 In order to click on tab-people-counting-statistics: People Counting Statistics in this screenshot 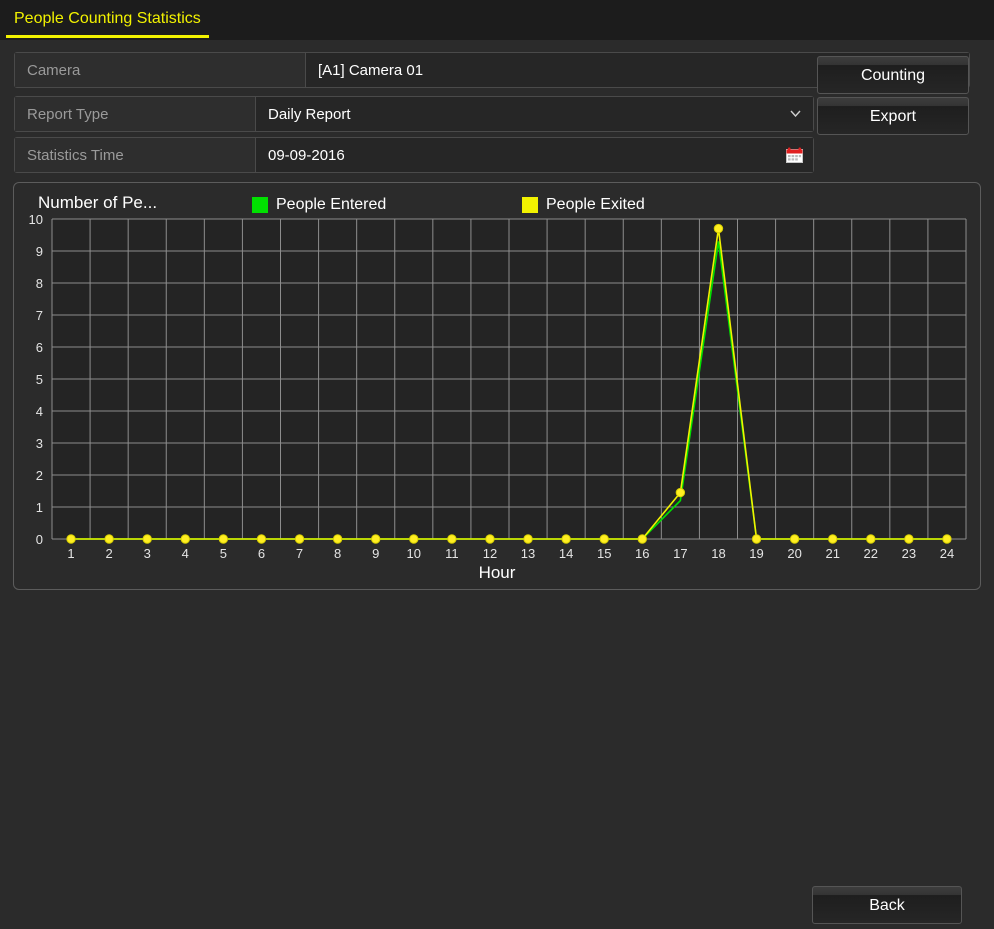, I will do `click(107, 21)`.